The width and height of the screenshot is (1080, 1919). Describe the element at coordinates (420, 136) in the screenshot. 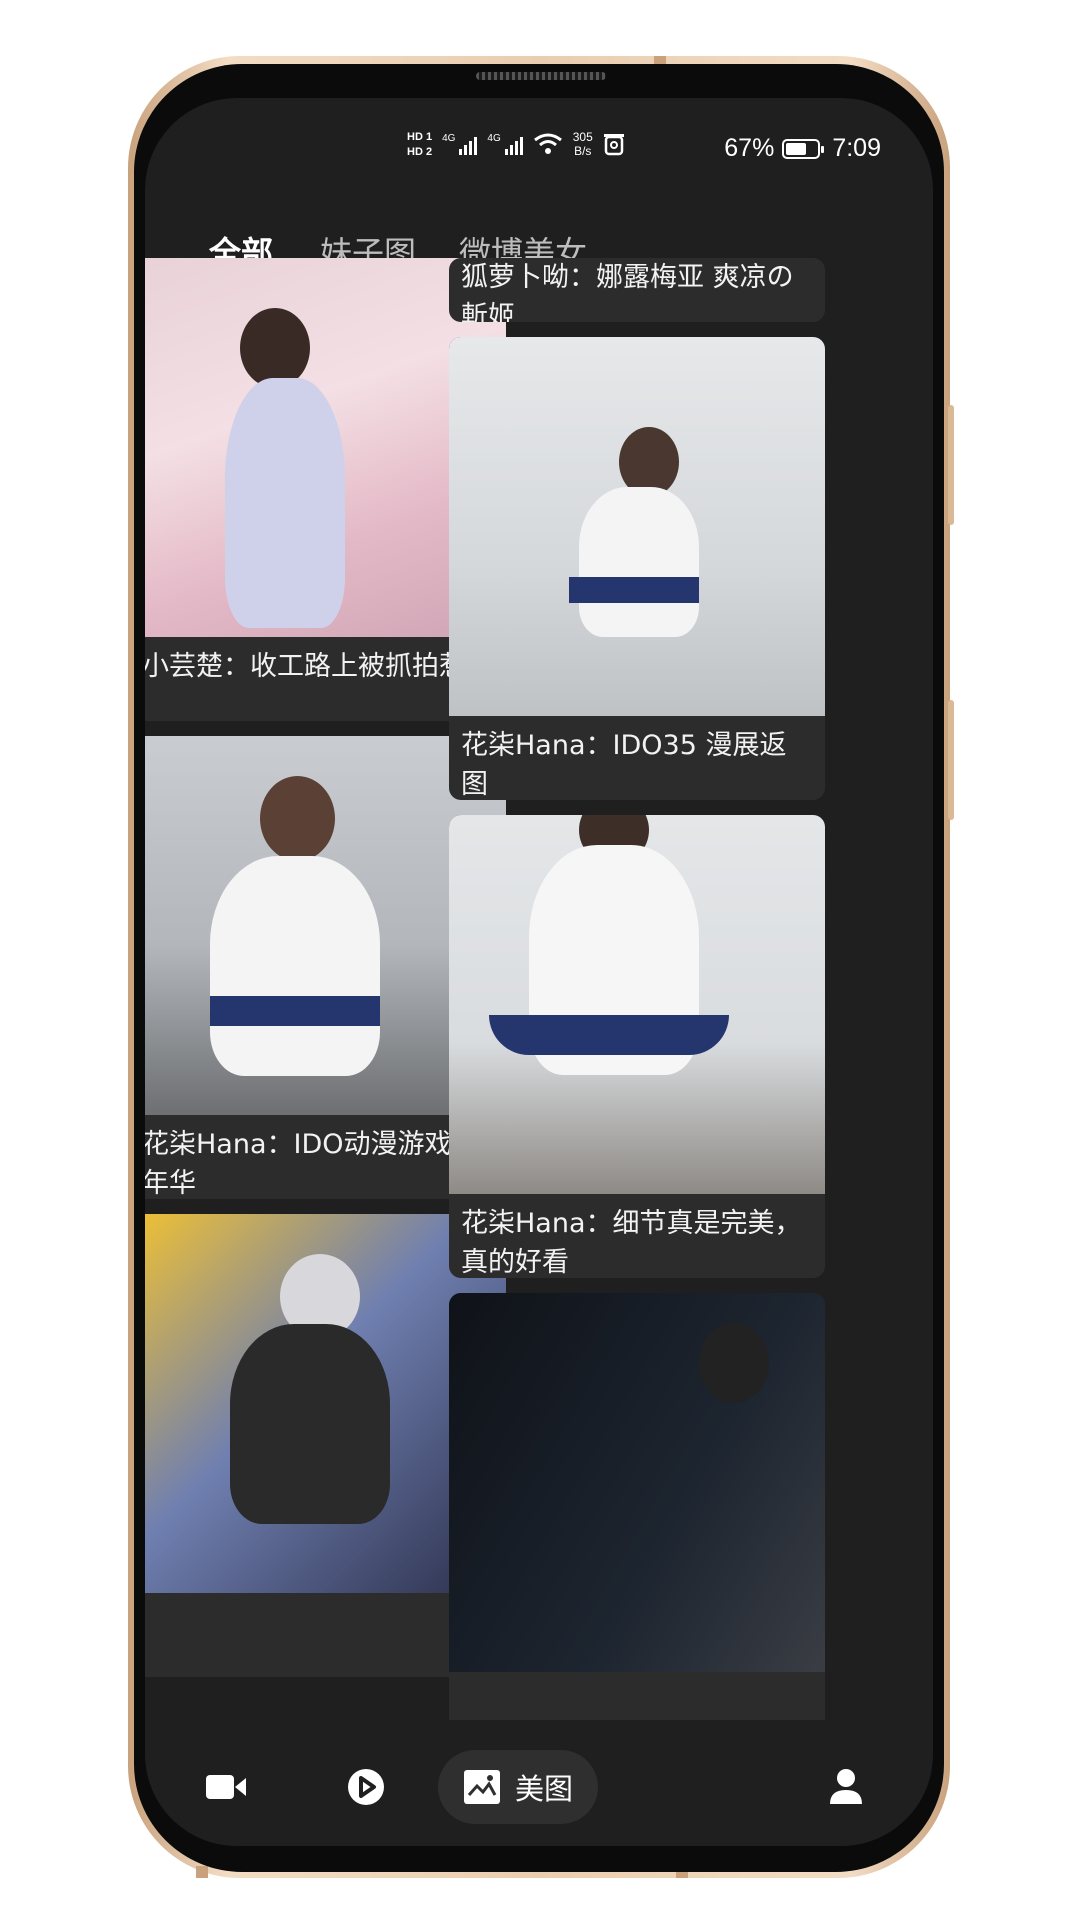

I see `hd1-label: HD 1` at that location.